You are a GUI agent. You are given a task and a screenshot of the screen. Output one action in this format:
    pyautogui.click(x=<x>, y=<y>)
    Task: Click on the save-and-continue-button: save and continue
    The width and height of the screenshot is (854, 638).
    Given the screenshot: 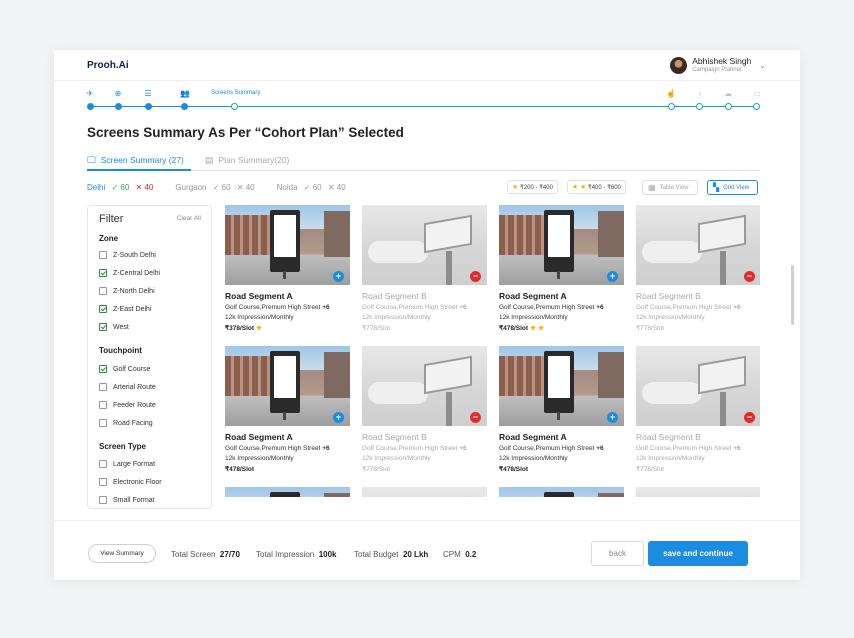 What is the action you would take?
    pyautogui.click(x=698, y=553)
    